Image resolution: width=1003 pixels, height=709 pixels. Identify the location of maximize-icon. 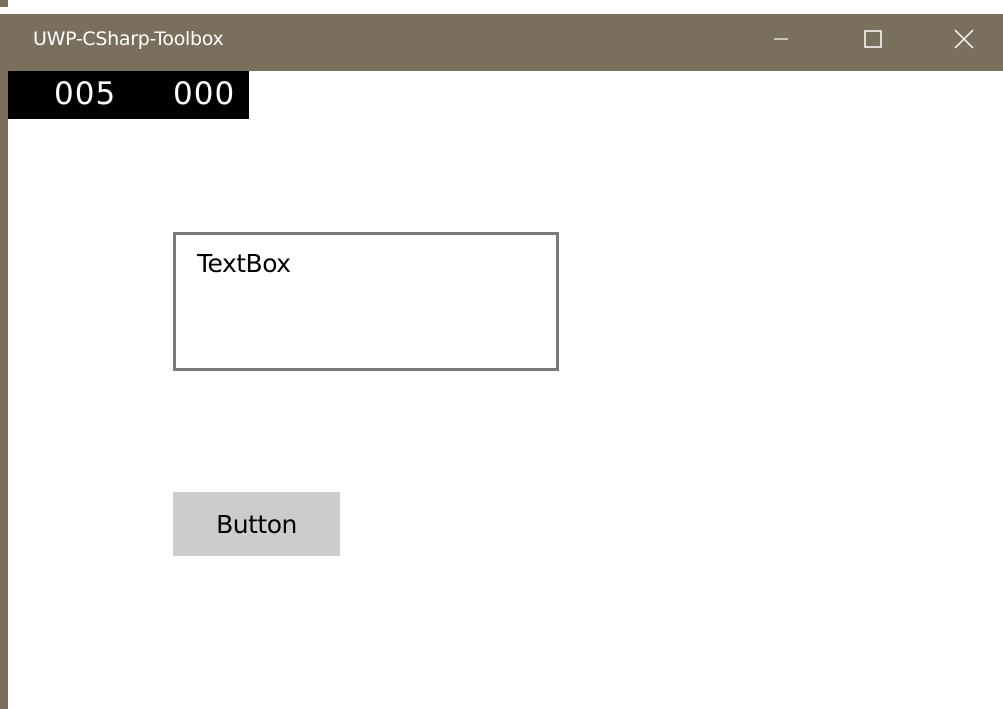
(873, 39).